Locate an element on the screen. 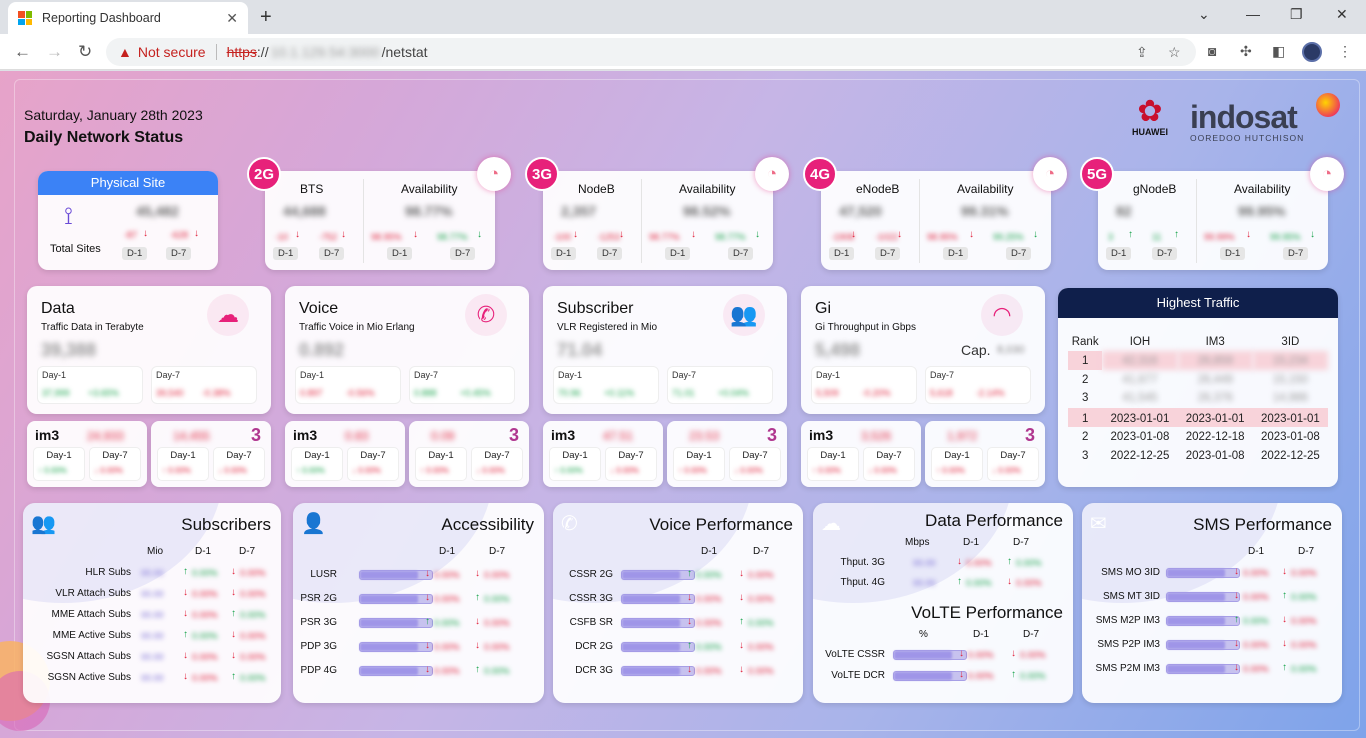  avail-d7-delta: 99.25% is located at coordinates (1008, 237).